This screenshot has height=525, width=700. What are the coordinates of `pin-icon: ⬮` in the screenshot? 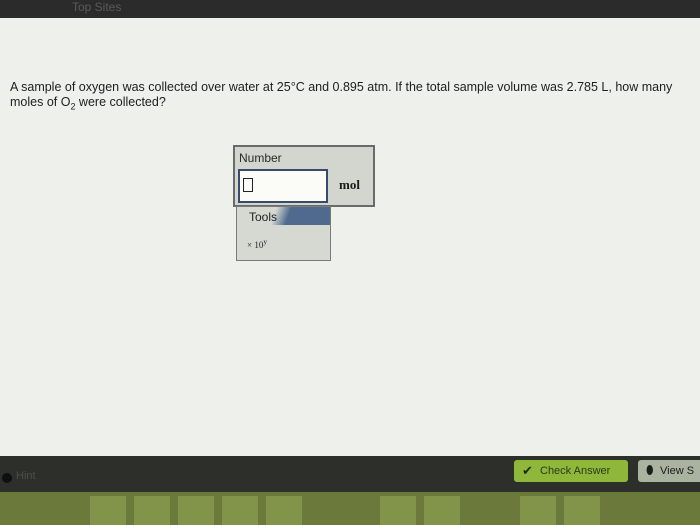 It's located at (650, 470).